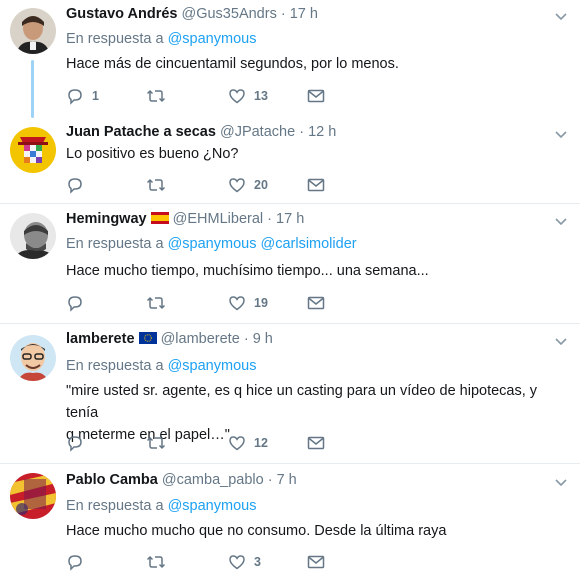 The width and height of the screenshot is (580, 579). What do you see at coordinates (248, 303) in the screenshot?
I see `like-button: 19` at bounding box center [248, 303].